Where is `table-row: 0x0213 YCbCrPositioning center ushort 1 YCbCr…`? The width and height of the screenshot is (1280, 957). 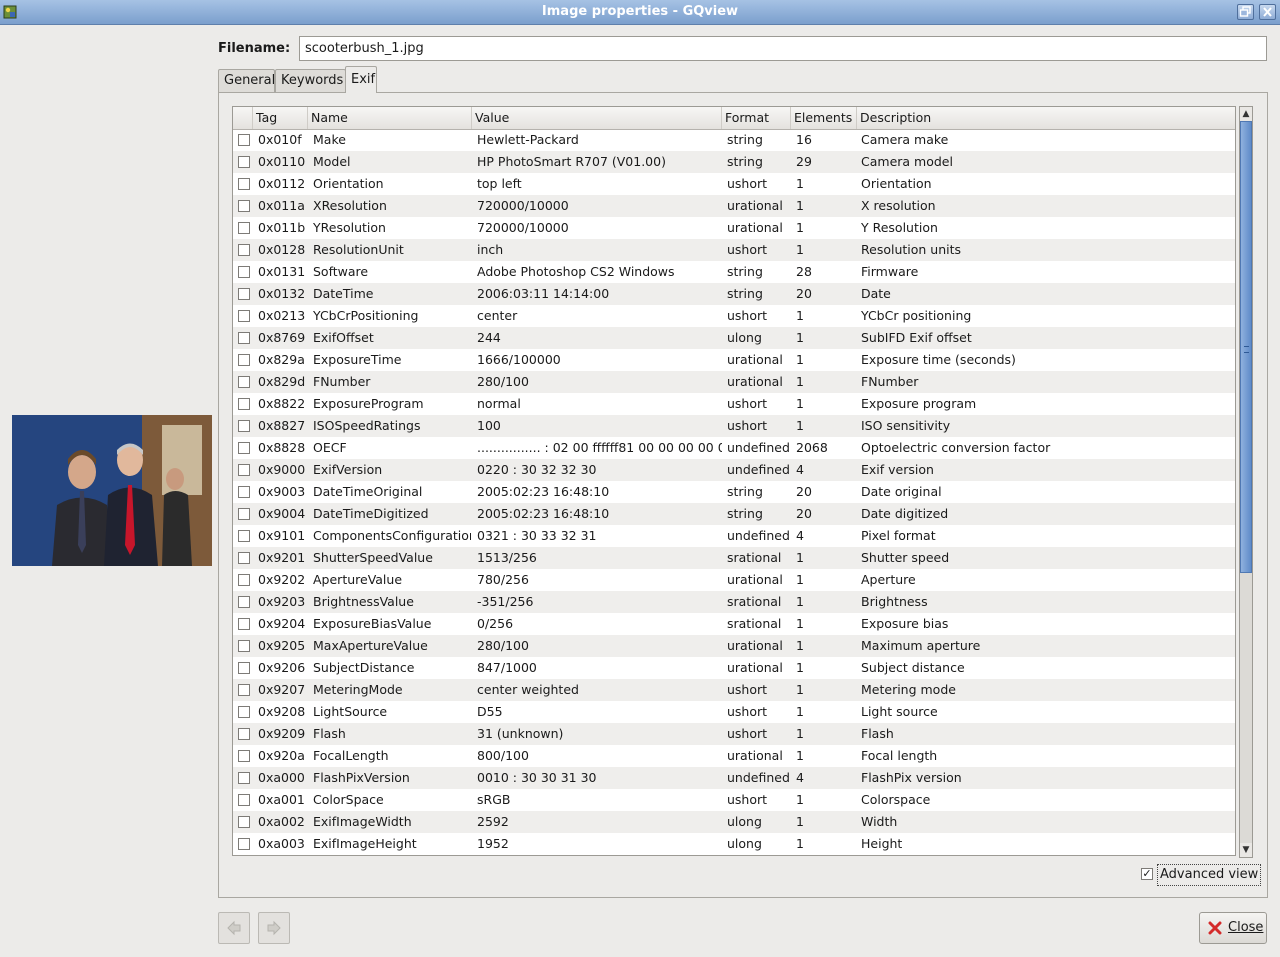
table-row: 0x0213 YCbCrPositioning center ushort 1 YCbCr… is located at coordinates (734, 316).